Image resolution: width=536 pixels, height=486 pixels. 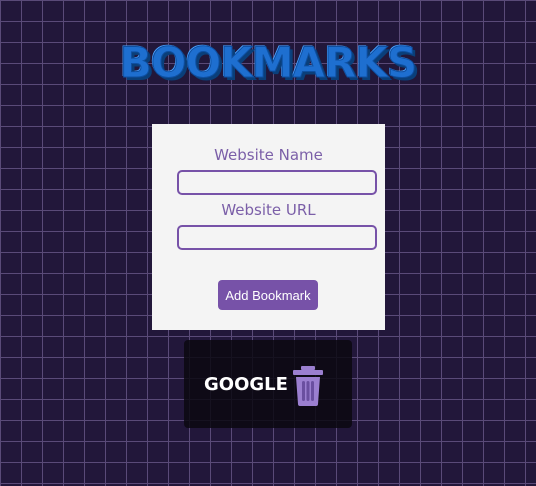 What do you see at coordinates (277, 182) in the screenshot?
I see `website-name-input` at bounding box center [277, 182].